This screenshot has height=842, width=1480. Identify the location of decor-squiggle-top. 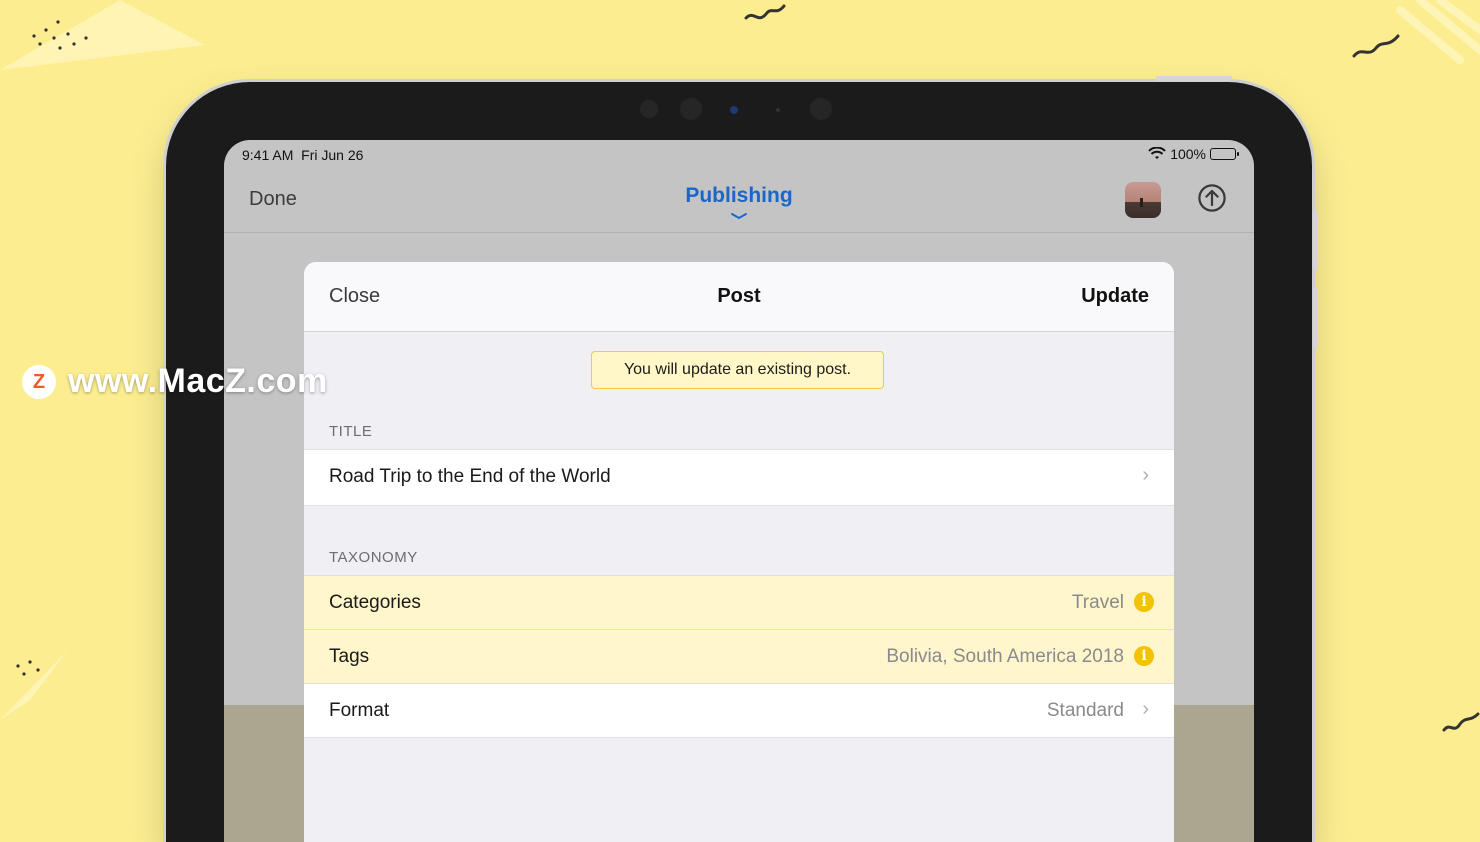
(765, 12).